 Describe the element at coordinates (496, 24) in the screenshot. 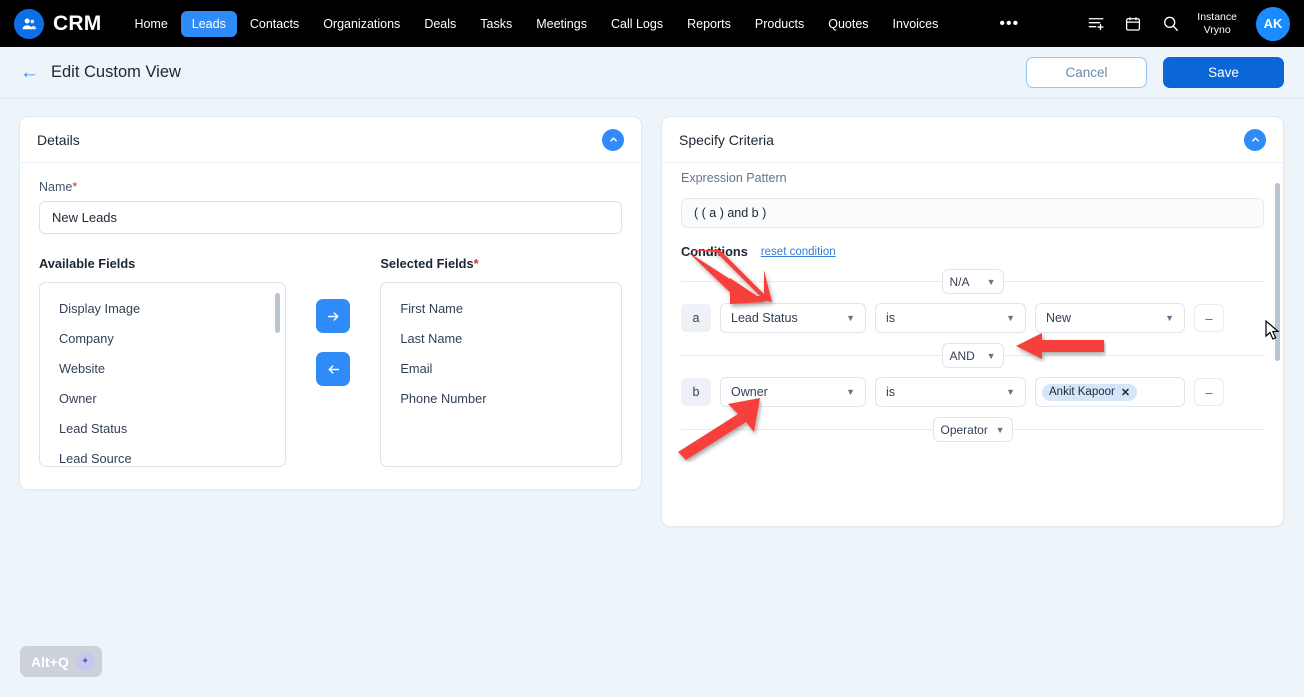

I see `nav-link-tasks: Tasks` at that location.